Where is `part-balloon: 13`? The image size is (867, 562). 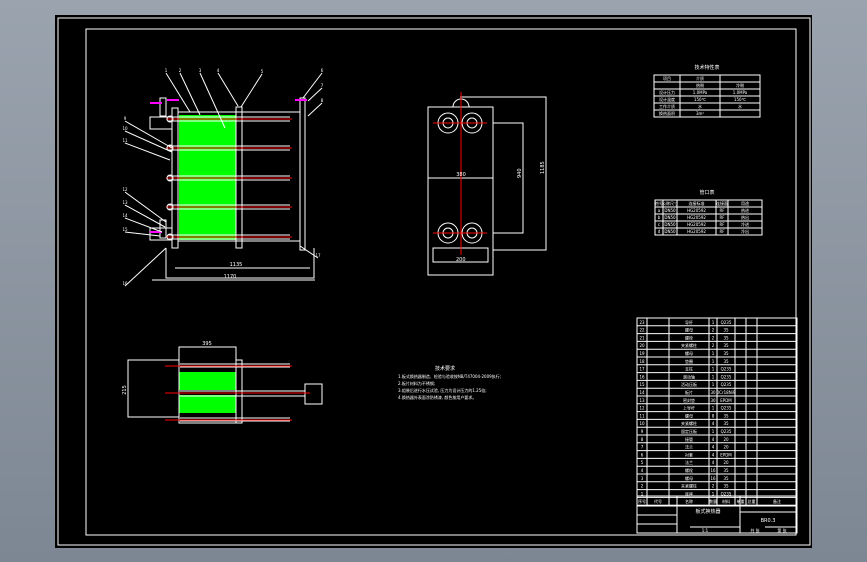
part-balloon: 13 is located at coordinates (125, 202).